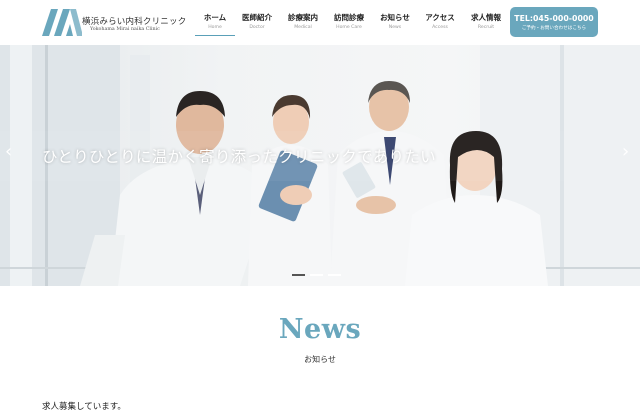 The image size is (640, 417). I want to click on nav-sublabel: News, so click(395, 27).